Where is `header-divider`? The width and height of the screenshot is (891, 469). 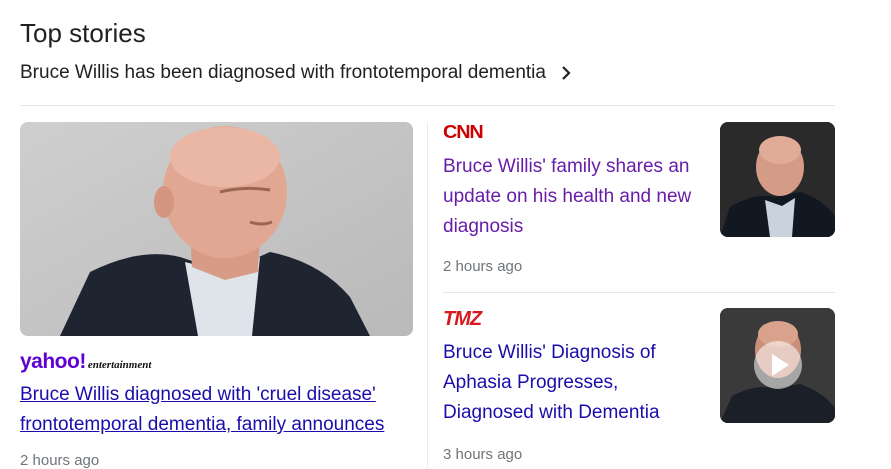
header-divider is located at coordinates (427, 105).